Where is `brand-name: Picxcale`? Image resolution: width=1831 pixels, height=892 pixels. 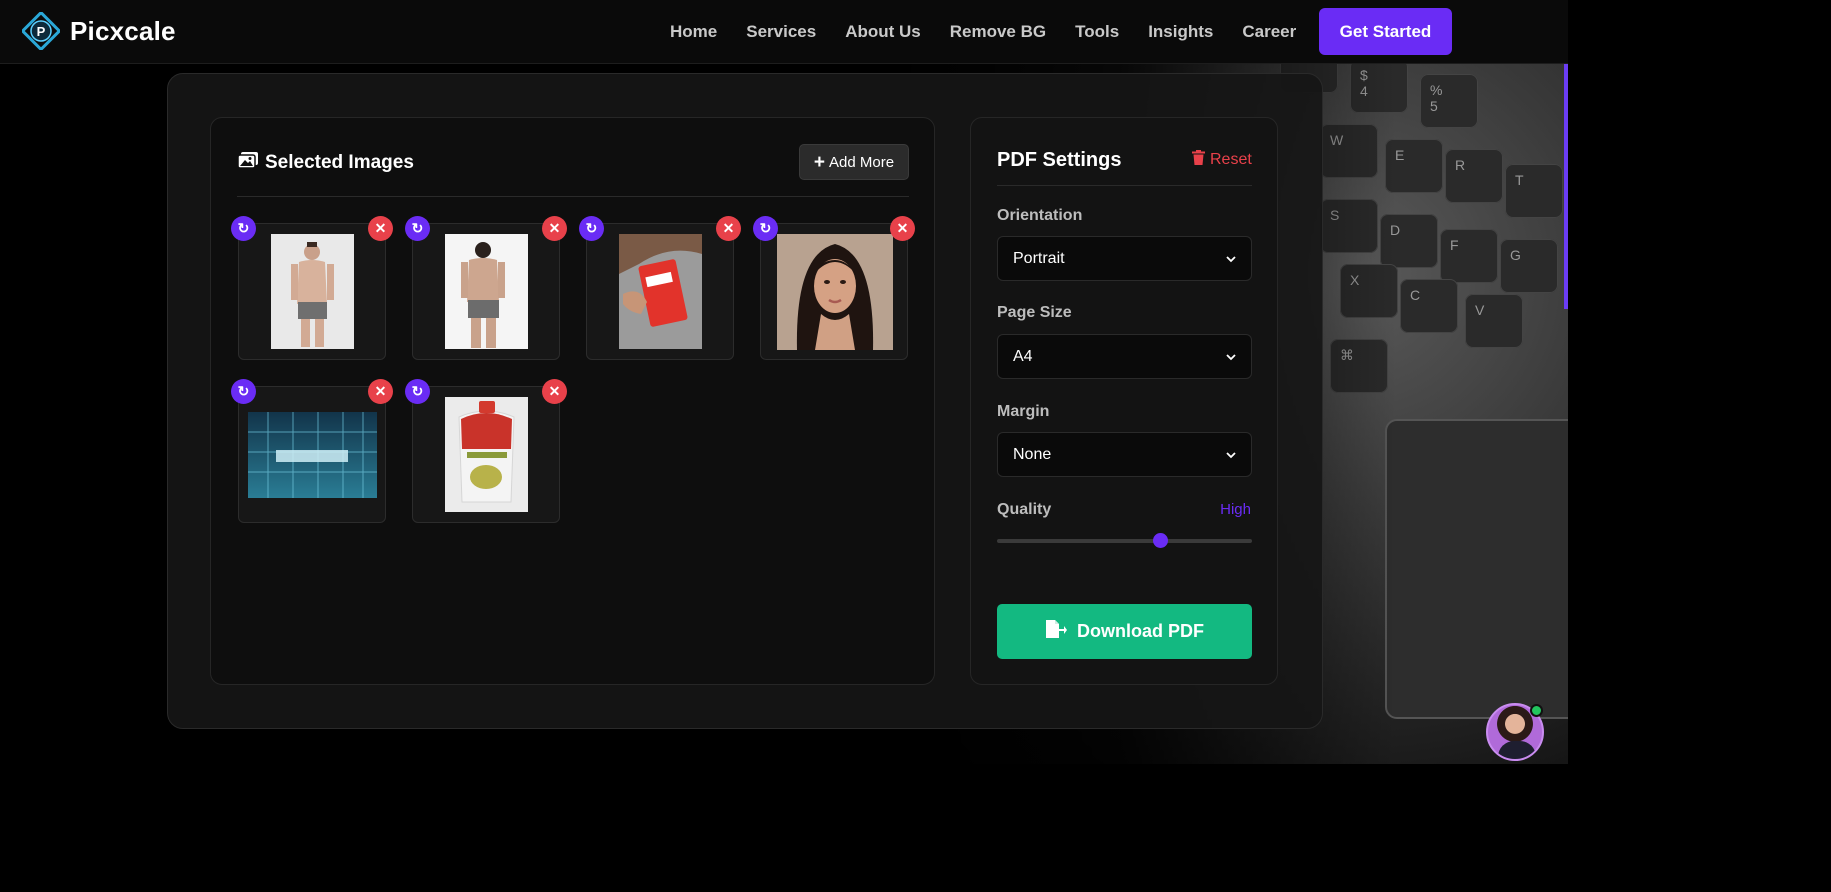 brand-name: Picxcale is located at coordinates (123, 30).